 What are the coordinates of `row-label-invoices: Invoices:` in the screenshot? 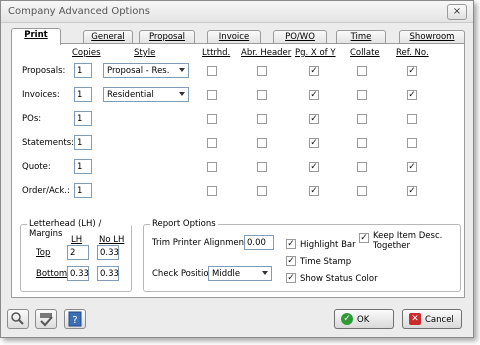 It's located at (41, 95).